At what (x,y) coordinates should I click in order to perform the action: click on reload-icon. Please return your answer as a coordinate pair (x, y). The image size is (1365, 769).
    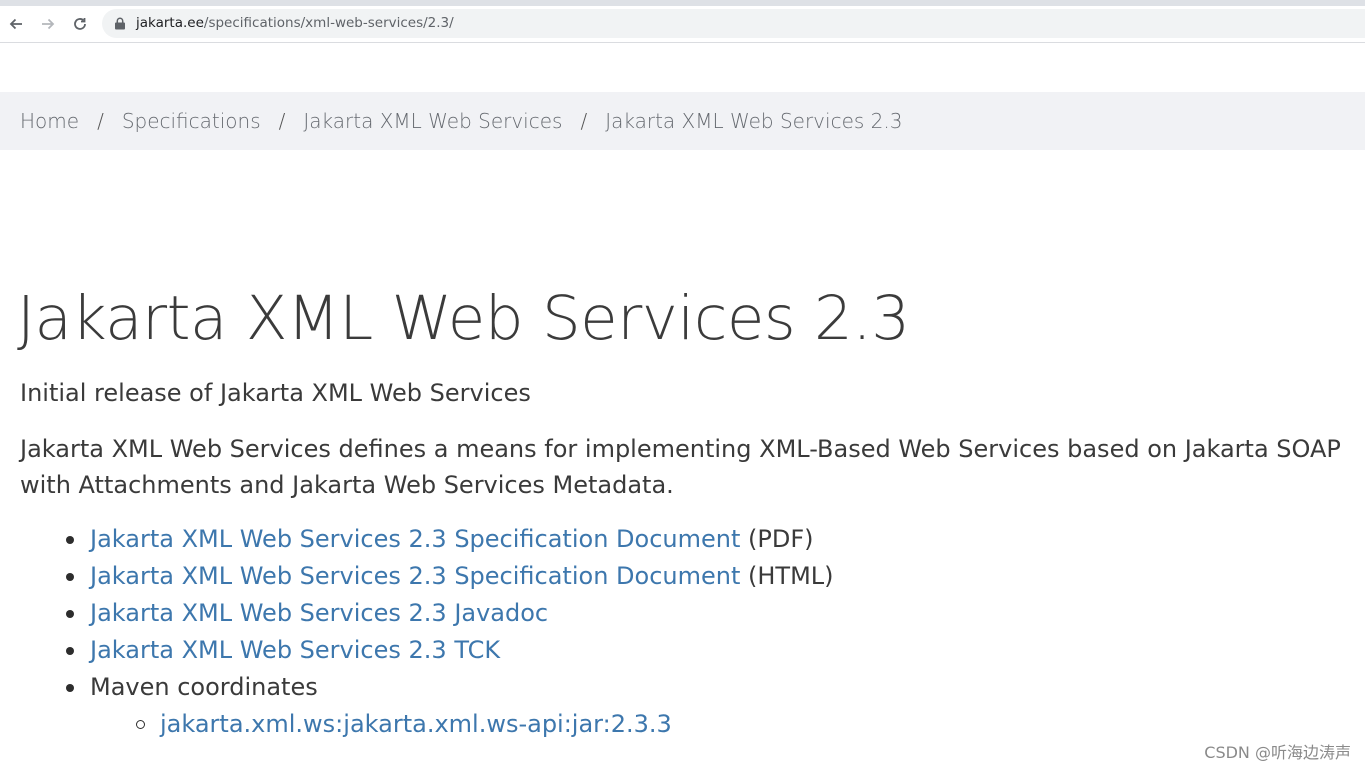
    Looking at the image, I should click on (80, 24).